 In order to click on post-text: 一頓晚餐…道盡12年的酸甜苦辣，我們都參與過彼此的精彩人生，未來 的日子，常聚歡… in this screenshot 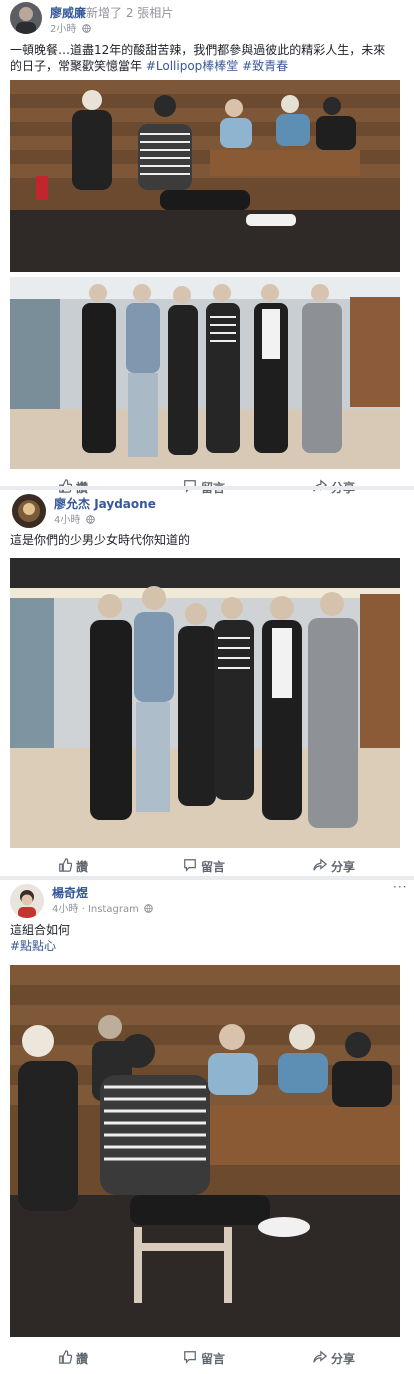, I will do `click(198, 58)`.